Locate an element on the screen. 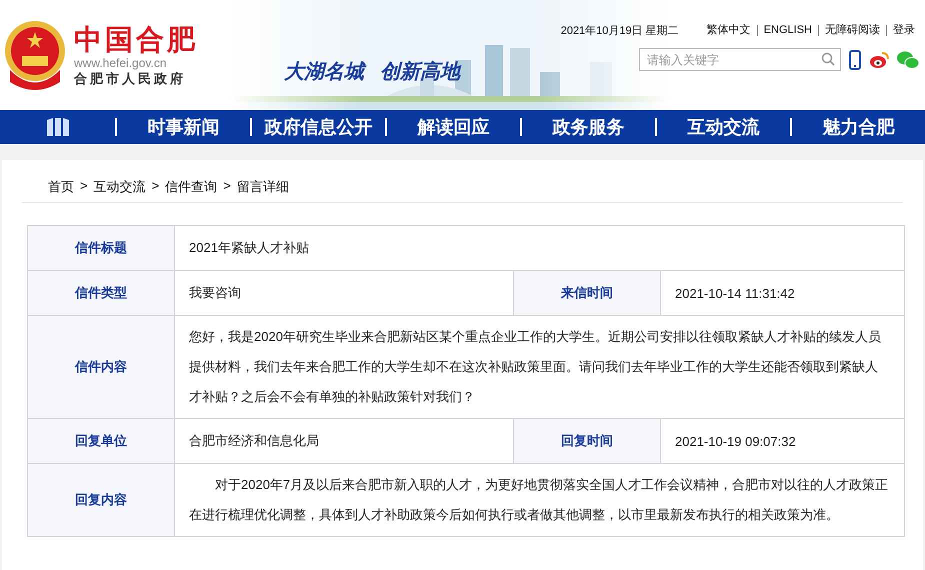  breadcrumb-link: 互动交流 is located at coordinates (120, 190).